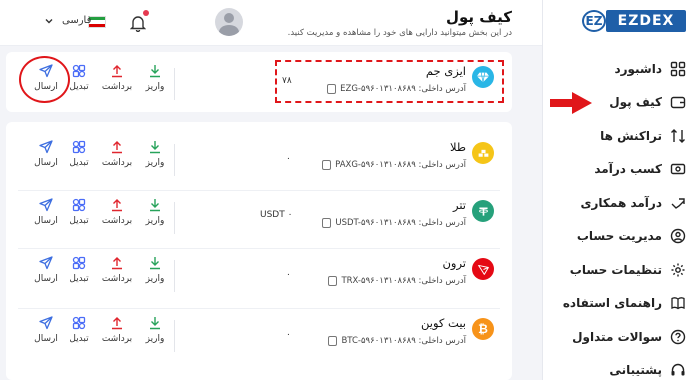 The image size is (700, 380). What do you see at coordinates (174, 336) in the screenshot?
I see `divider` at bounding box center [174, 336].